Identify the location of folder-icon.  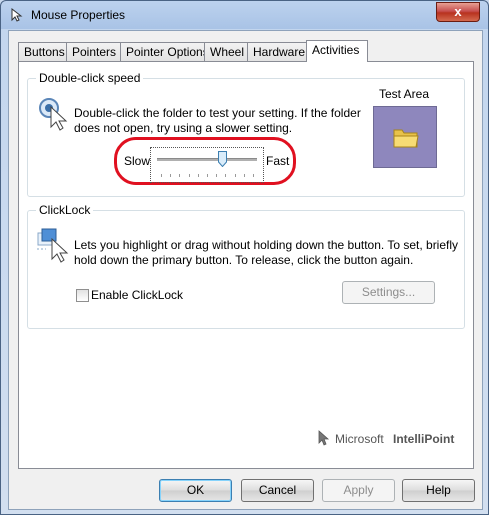
(406, 137).